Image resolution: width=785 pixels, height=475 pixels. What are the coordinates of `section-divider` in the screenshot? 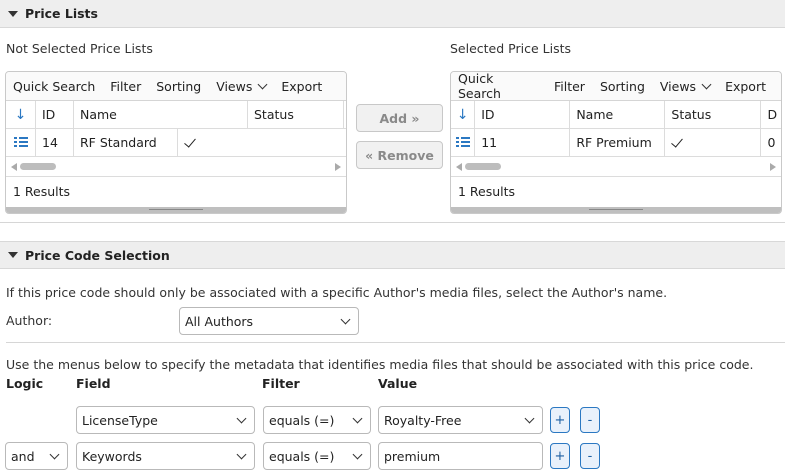 It's located at (392, 222).